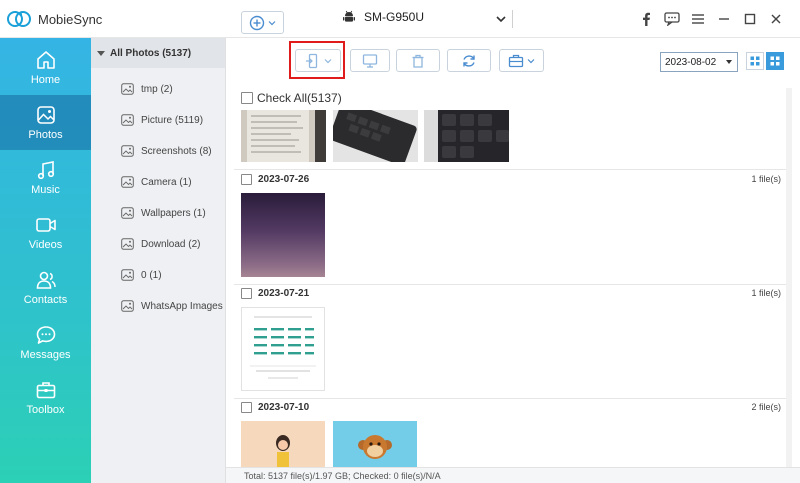  Describe the element at coordinates (646, 19) in the screenshot. I see `facebook-icon` at that location.